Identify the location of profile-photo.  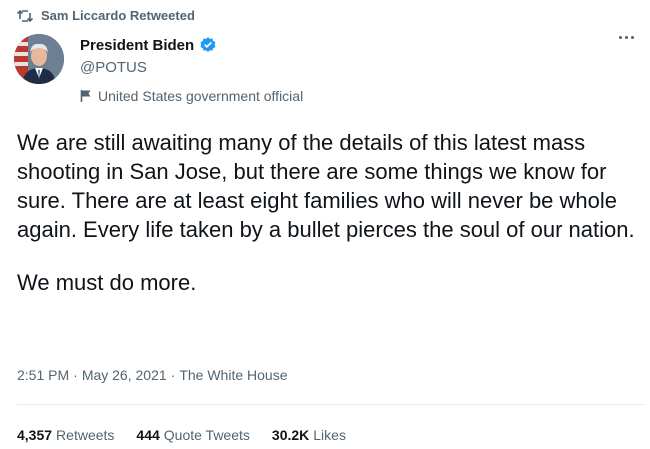
(39, 59).